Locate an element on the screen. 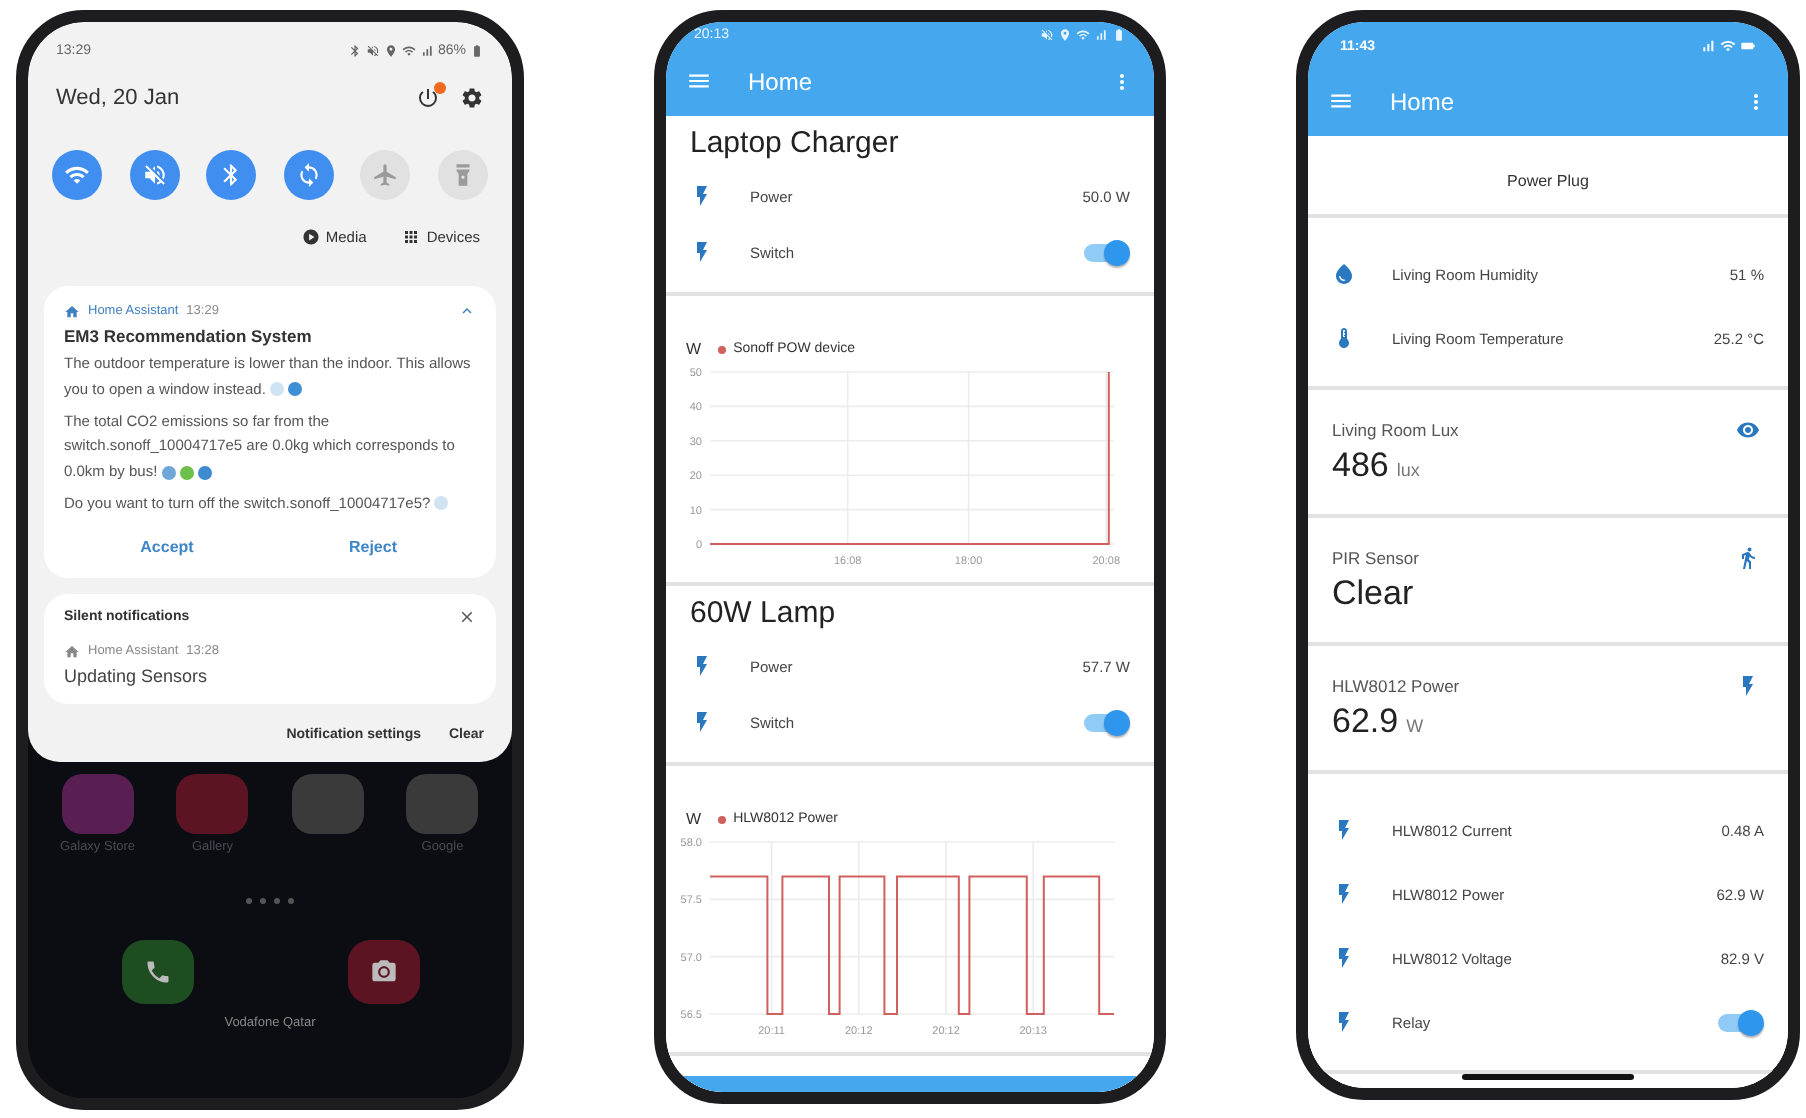  card-title: Laptop Charger is located at coordinates (794, 145).